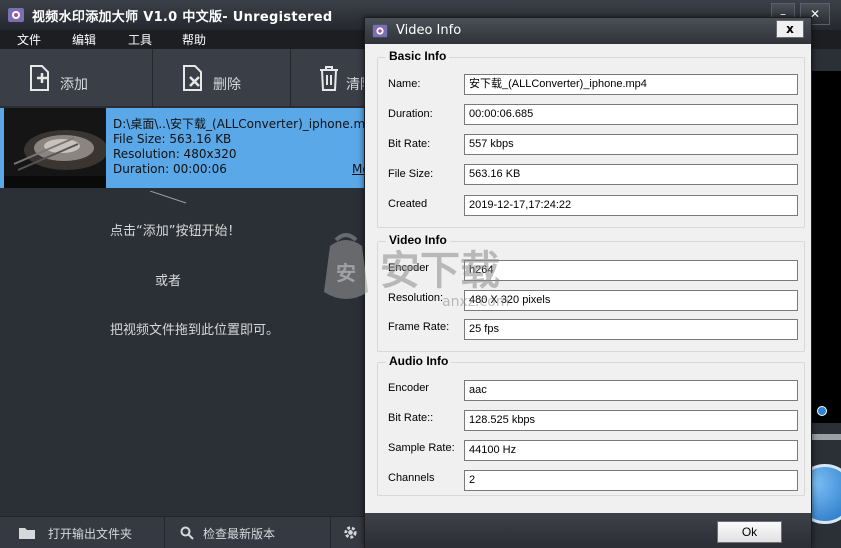 This screenshot has height=548, width=841. What do you see at coordinates (411, 174) in the screenshot?
I see `filesize-label: File Size:` at bounding box center [411, 174].